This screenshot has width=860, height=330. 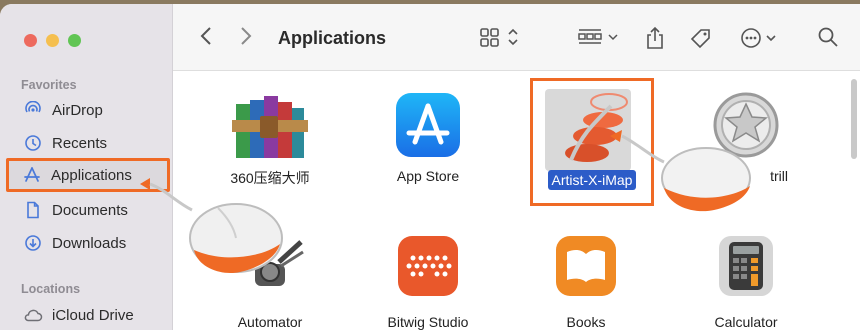 What do you see at coordinates (91, 175) in the screenshot?
I see `sidebar-item-label: Applications` at bounding box center [91, 175].